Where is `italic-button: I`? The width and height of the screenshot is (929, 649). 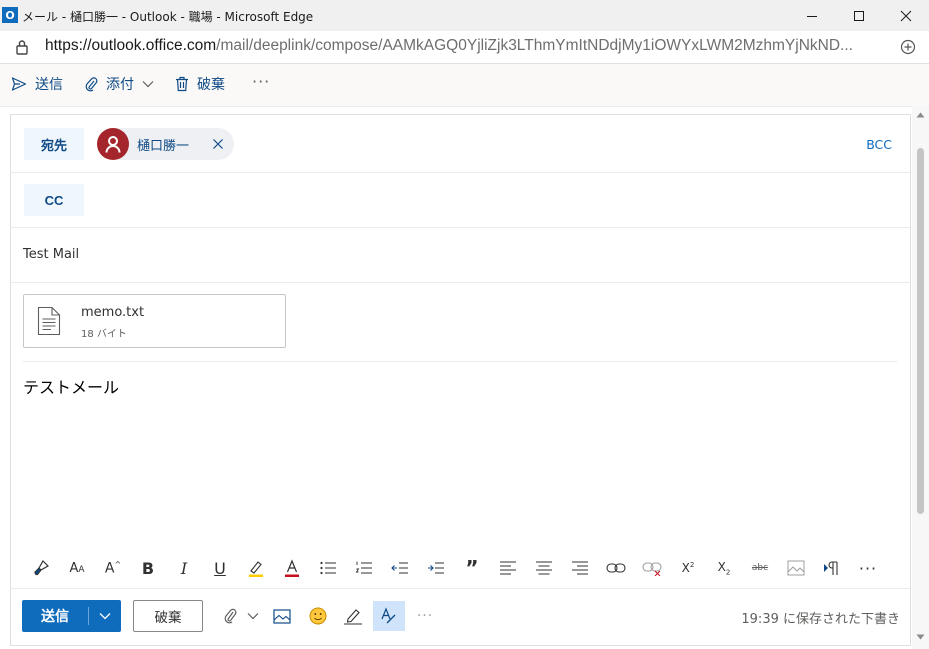
italic-button: I is located at coordinates (184, 568).